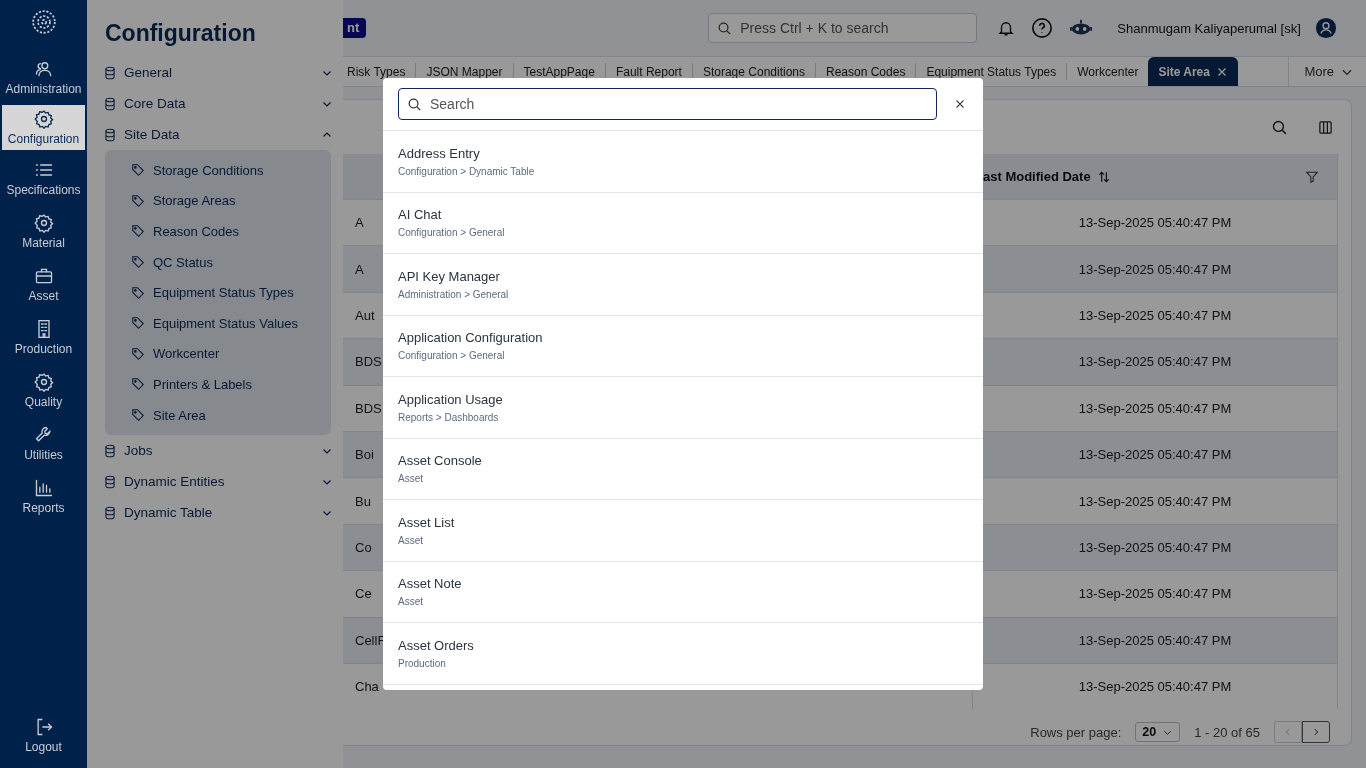  Describe the element at coordinates (218, 384) in the screenshot. I see `submenu-item: Printers & Labels` at that location.